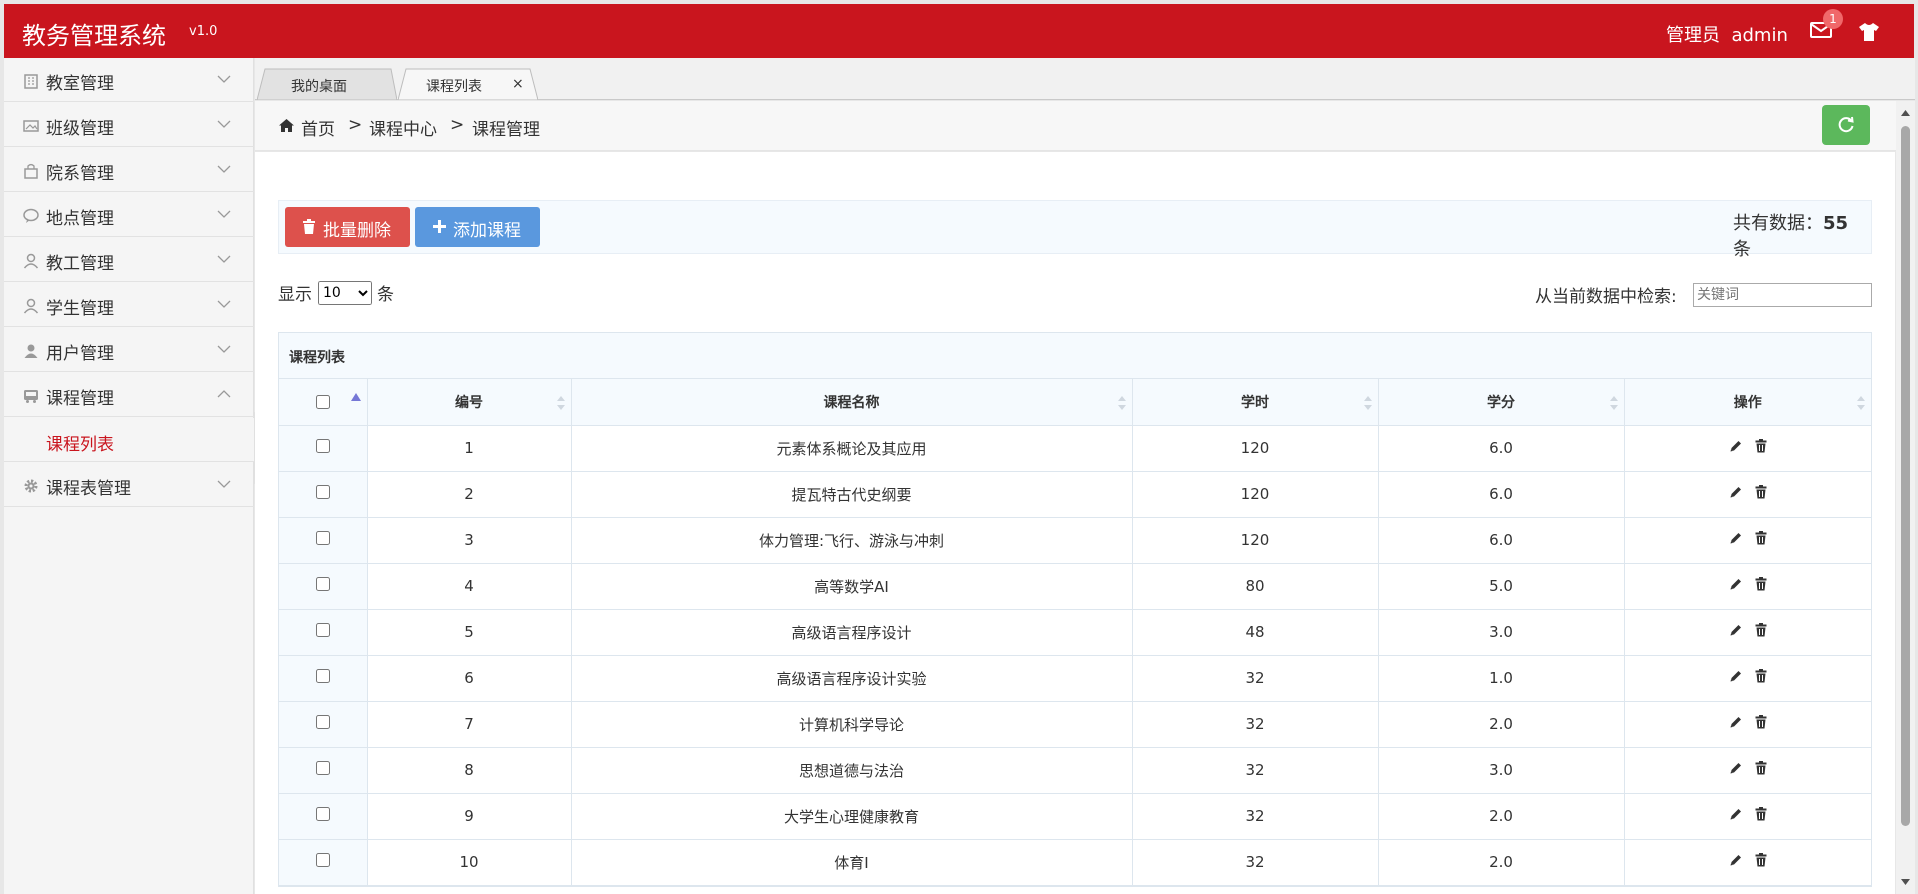 Image resolution: width=1918 pixels, height=894 pixels. Describe the element at coordinates (129, 170) in the screenshot. I see `sidebar-item-department: 院系管理` at that location.